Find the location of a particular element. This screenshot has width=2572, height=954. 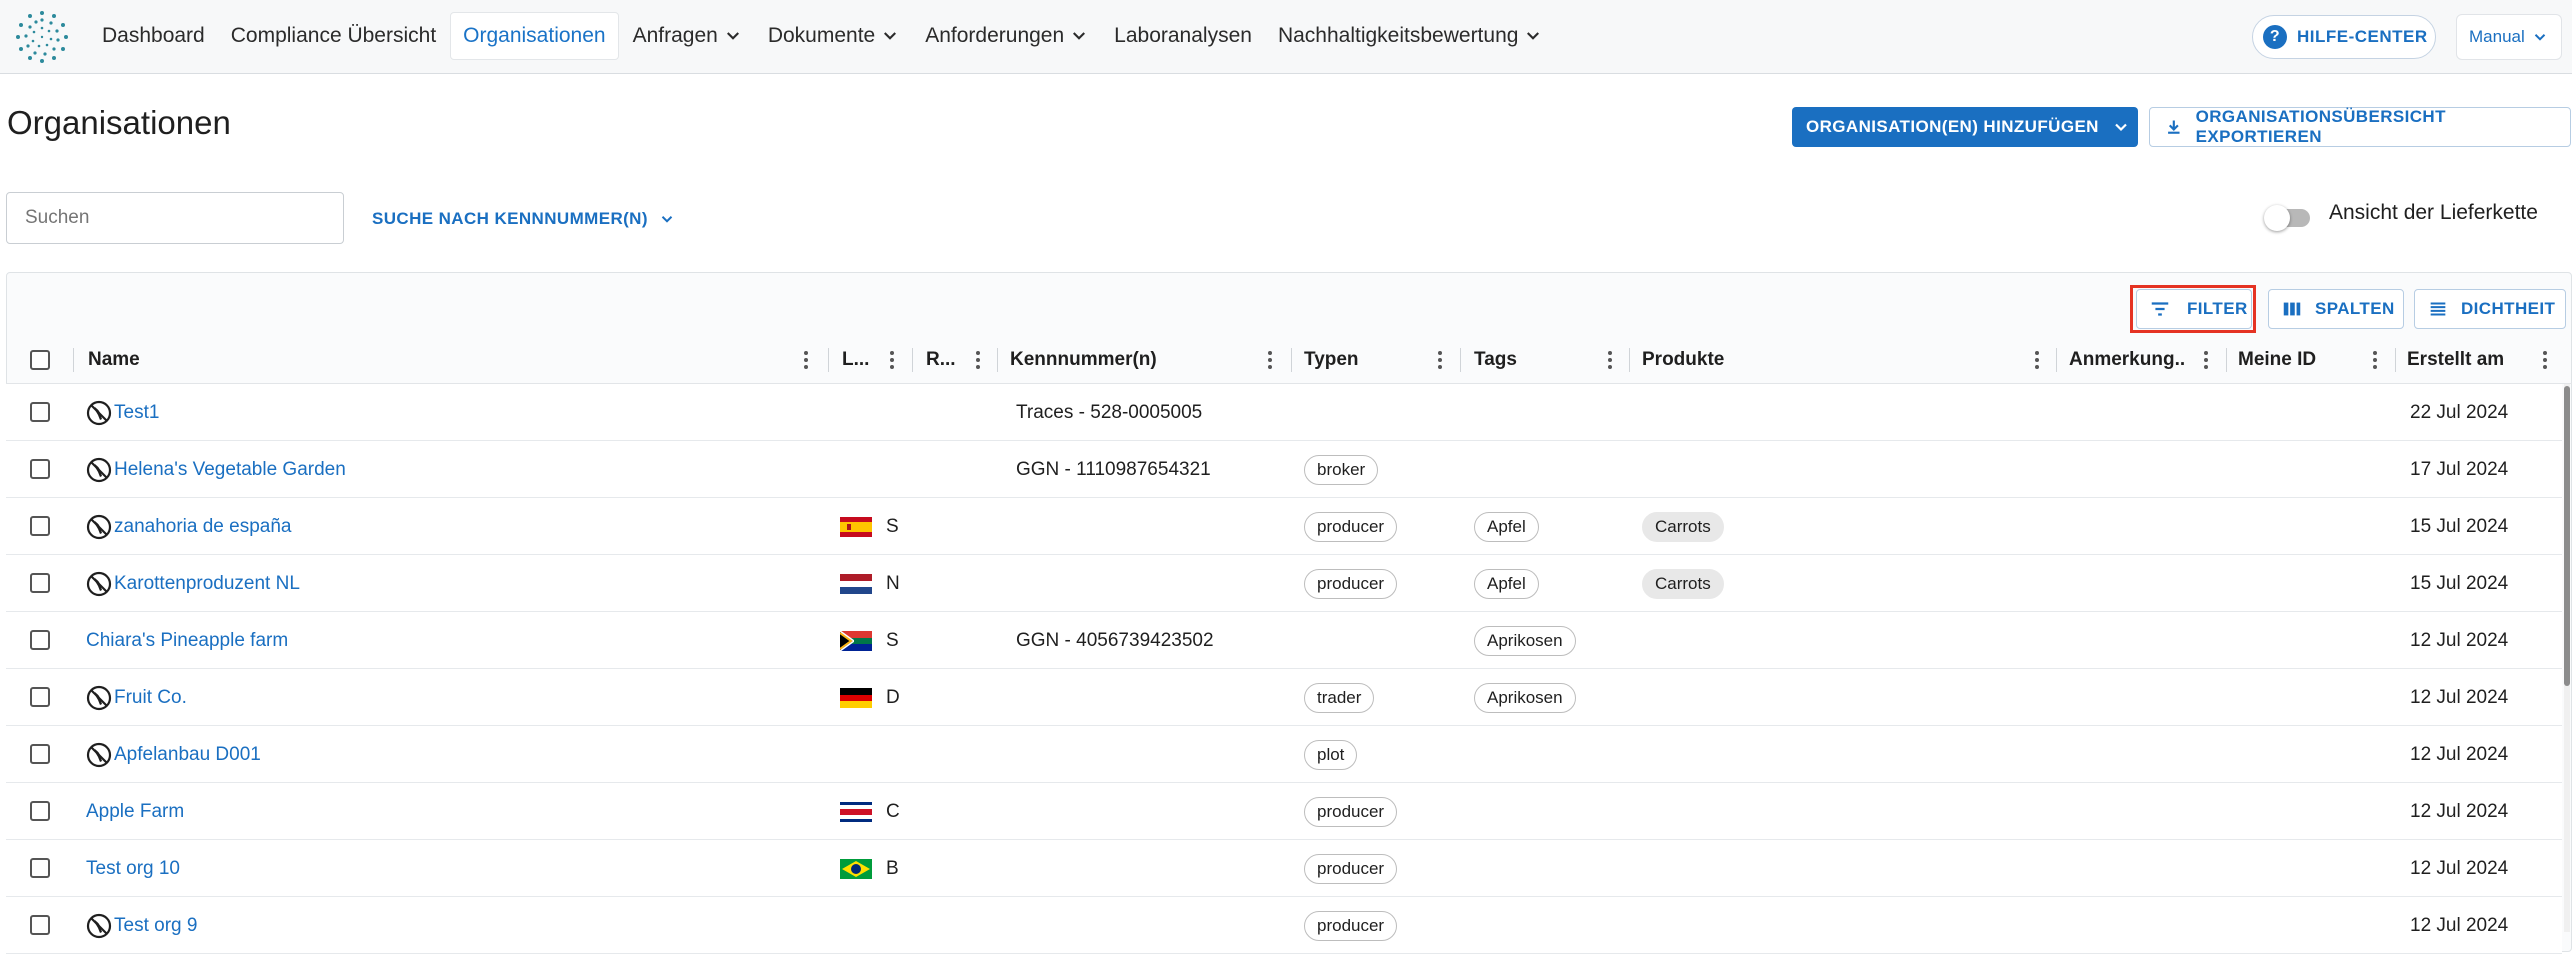

help-center-button: ? HILFE-CENTER is located at coordinates (2344, 37).